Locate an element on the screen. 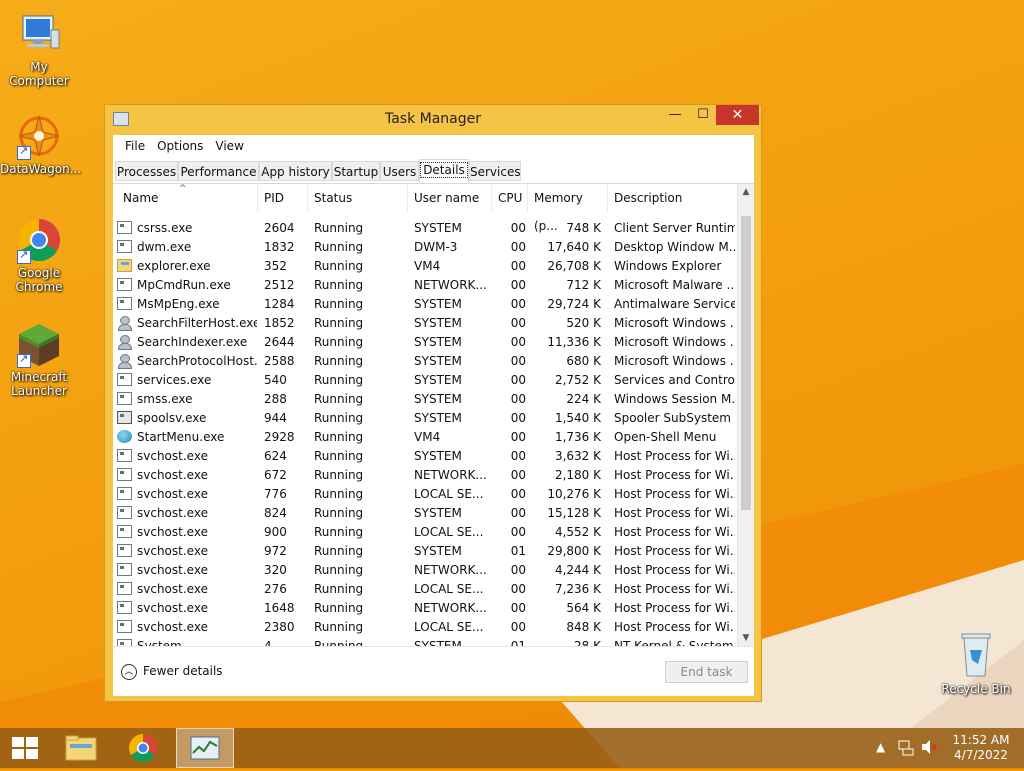 Image resolution: width=1024 pixels, height=771 pixels. tab-app-history: App history is located at coordinates (295, 171).